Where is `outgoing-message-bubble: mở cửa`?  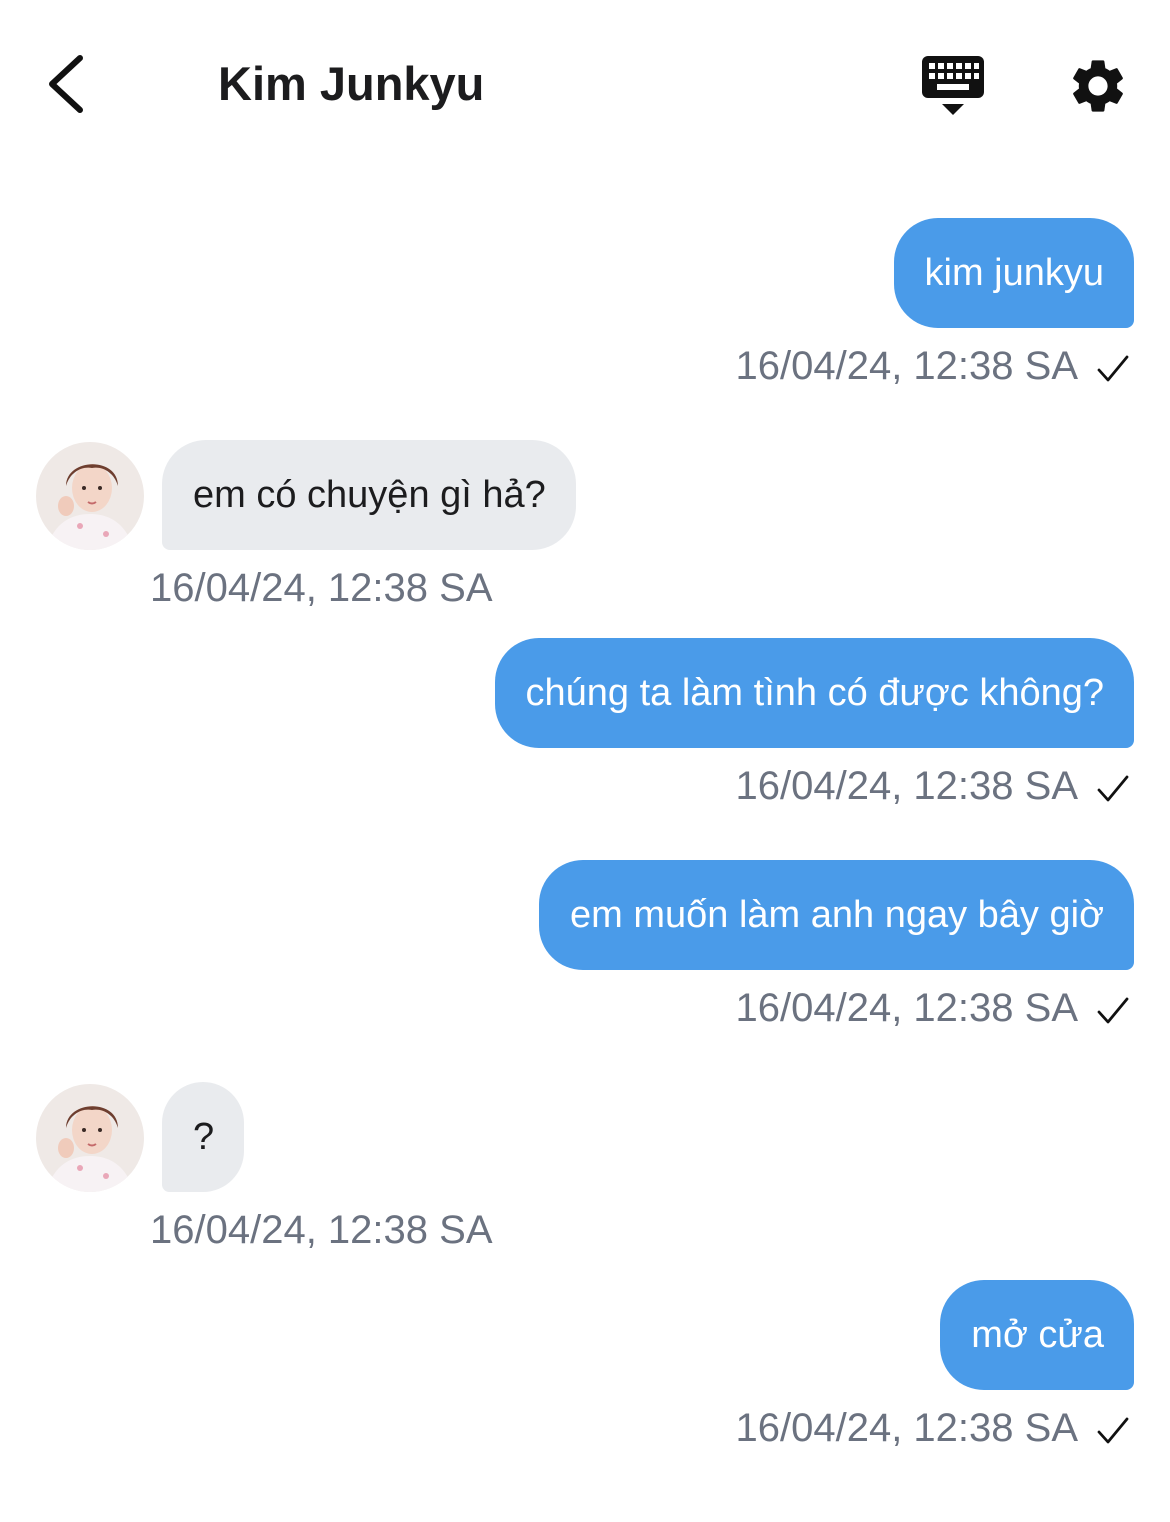
outgoing-message-bubble: mở cửa is located at coordinates (1037, 1335).